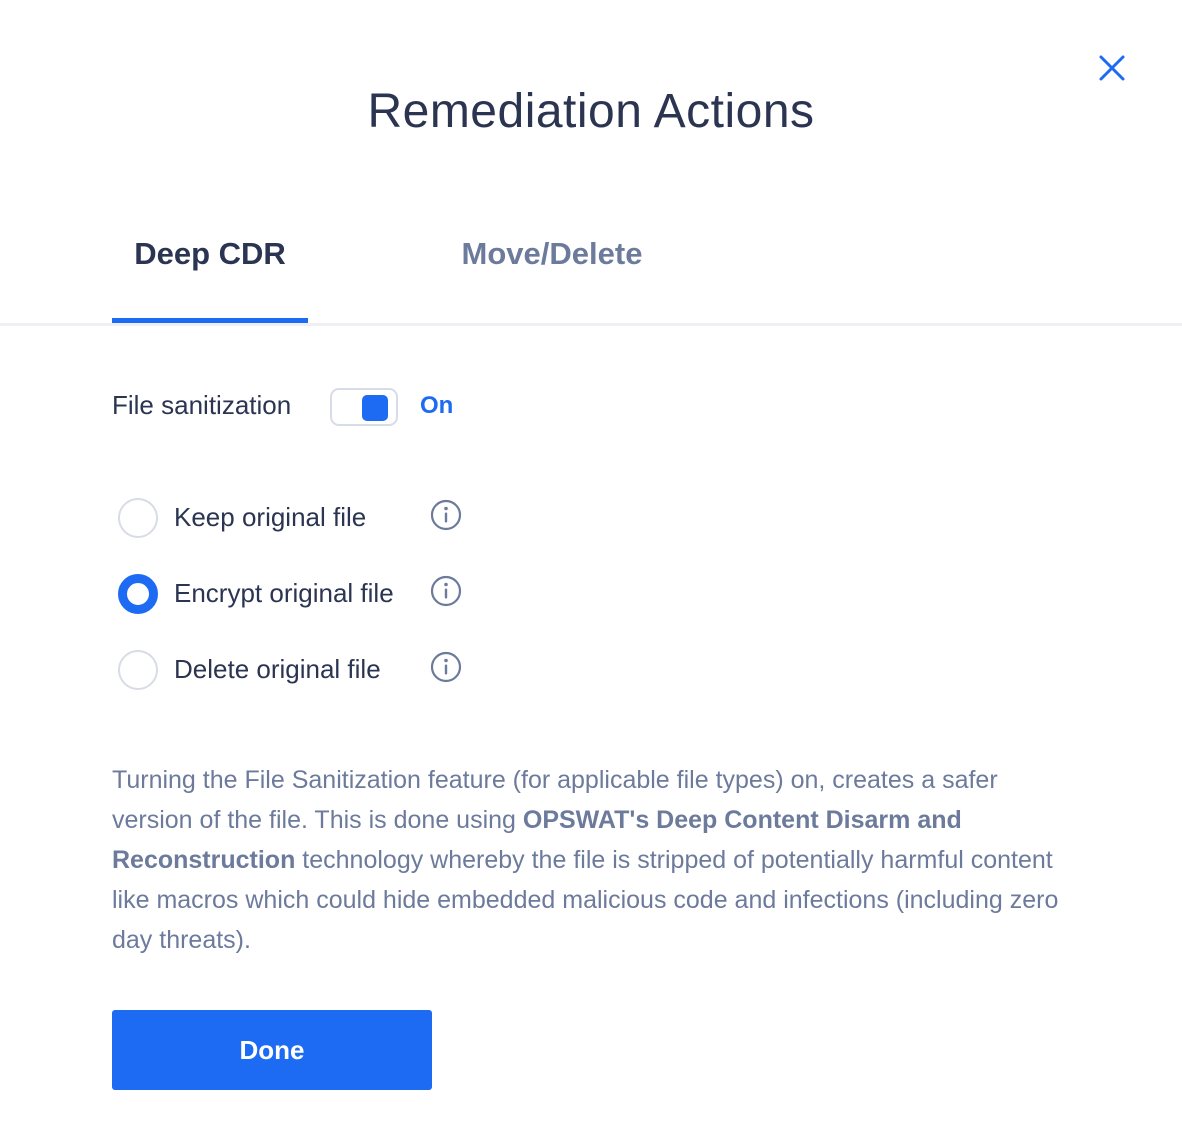 The image size is (1182, 1136). I want to click on tab-move-delete: Move/Delete, so click(552, 254).